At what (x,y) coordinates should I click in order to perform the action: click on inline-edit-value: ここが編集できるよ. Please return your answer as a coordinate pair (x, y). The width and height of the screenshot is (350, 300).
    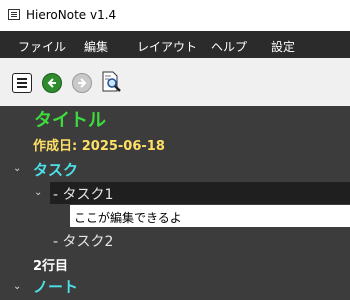
    Looking at the image, I should click on (128, 218).